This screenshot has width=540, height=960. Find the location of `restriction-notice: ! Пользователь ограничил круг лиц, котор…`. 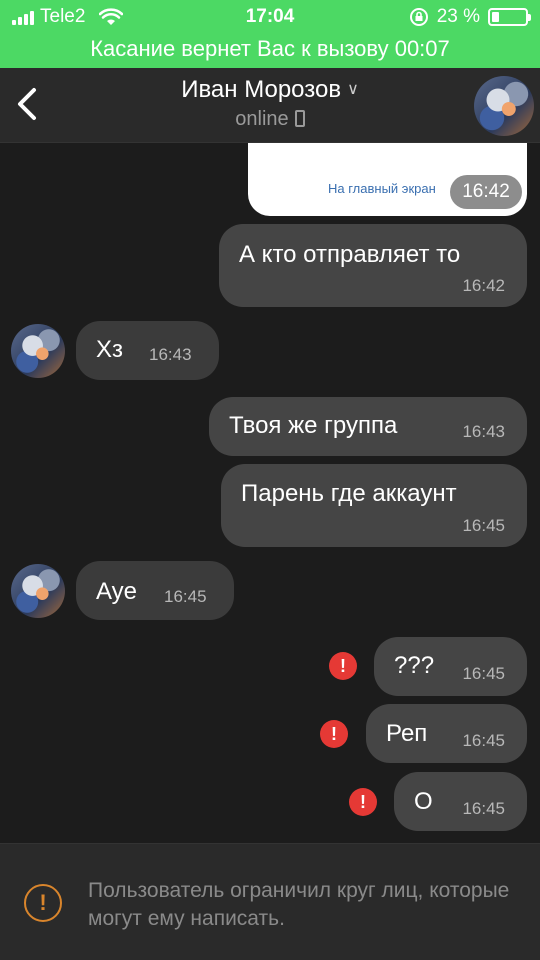

restriction-notice: ! Пользователь ограничил круг лиц, котор… is located at coordinates (270, 901).